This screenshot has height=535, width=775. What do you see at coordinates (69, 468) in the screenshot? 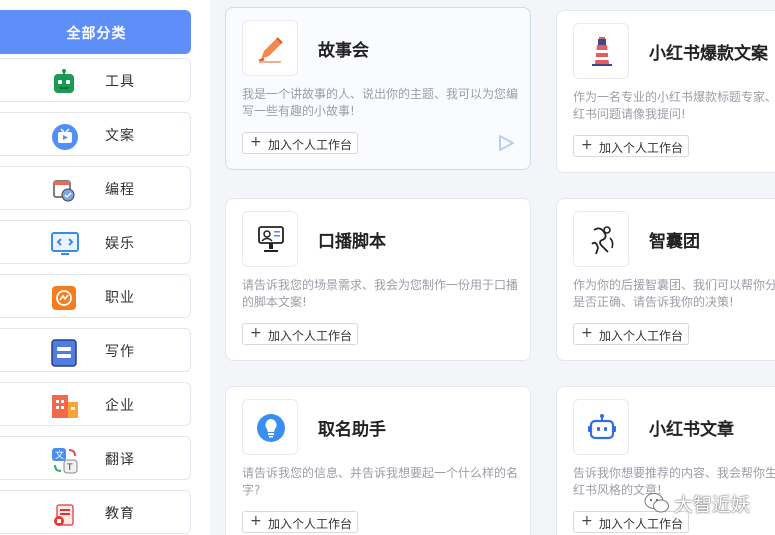
I see `svg-text: T` at bounding box center [69, 468].